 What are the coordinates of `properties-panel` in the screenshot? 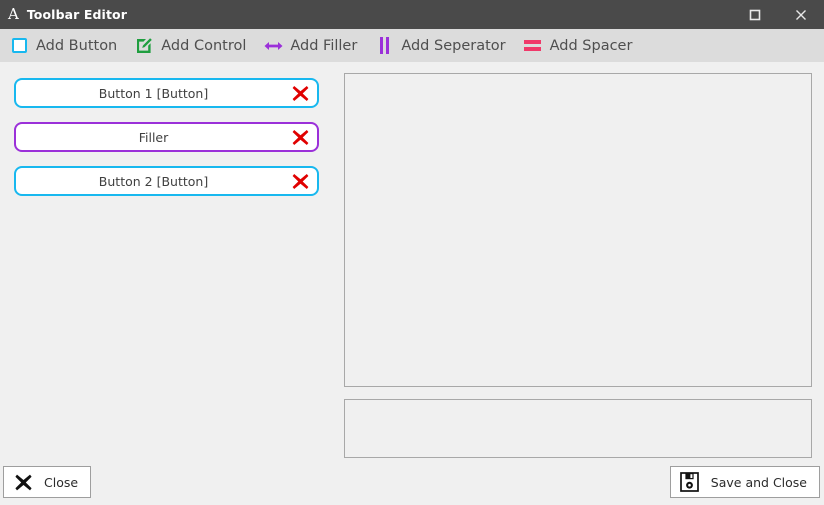 It's located at (578, 428).